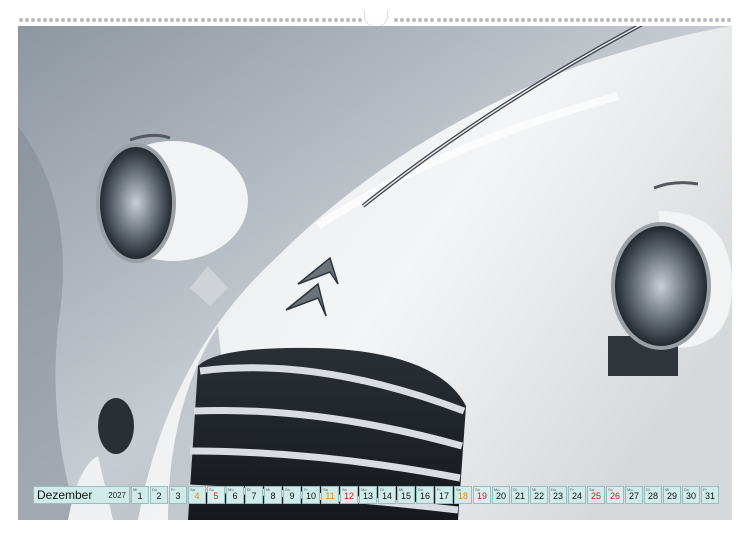 The width and height of the screenshot is (750, 540). Describe the element at coordinates (576, 496) in the screenshot. I see `day-number: 24` at that location.